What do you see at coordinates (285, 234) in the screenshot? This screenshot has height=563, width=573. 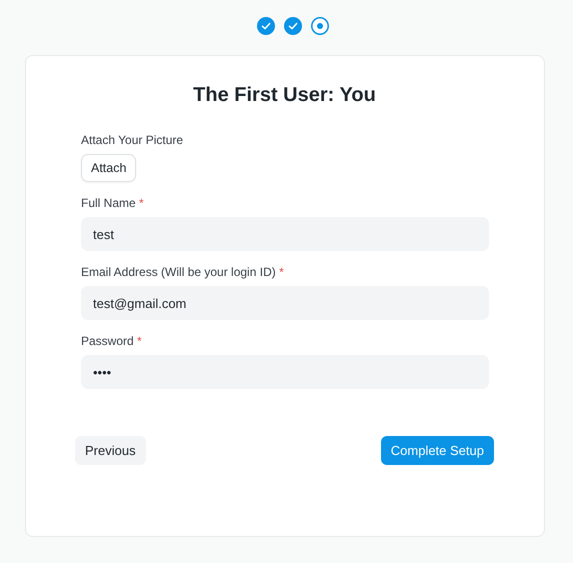 I see `input-field: test` at bounding box center [285, 234].